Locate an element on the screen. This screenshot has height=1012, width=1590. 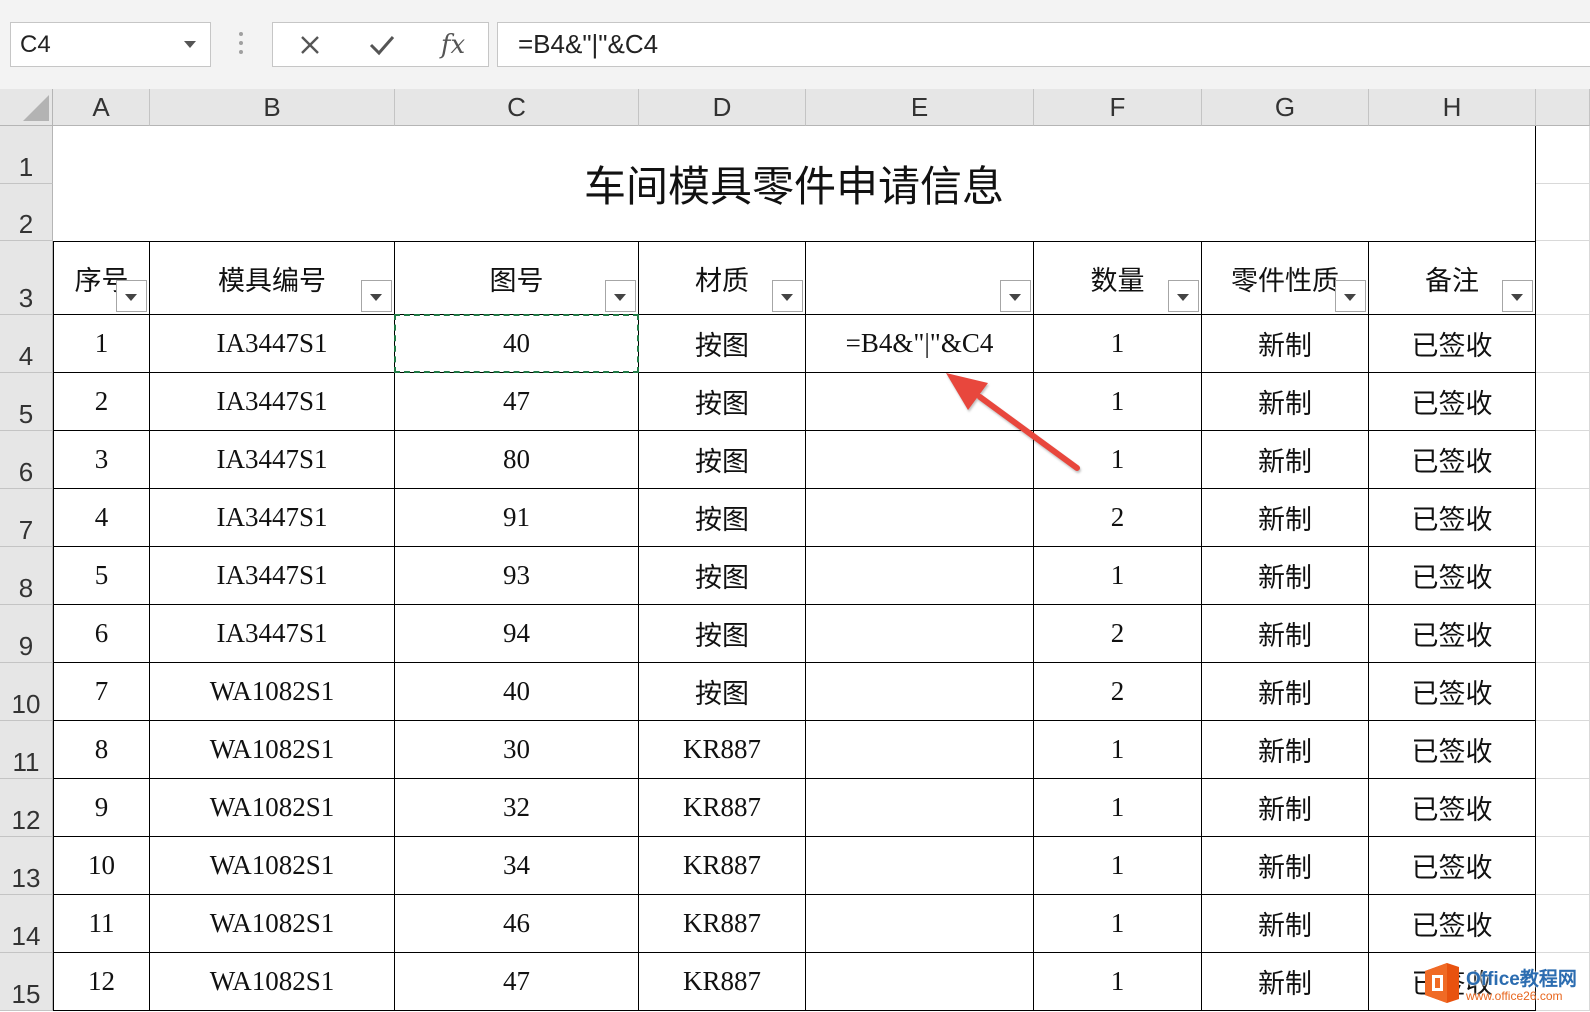
cell-f8: 1 is located at coordinates (1118, 576).